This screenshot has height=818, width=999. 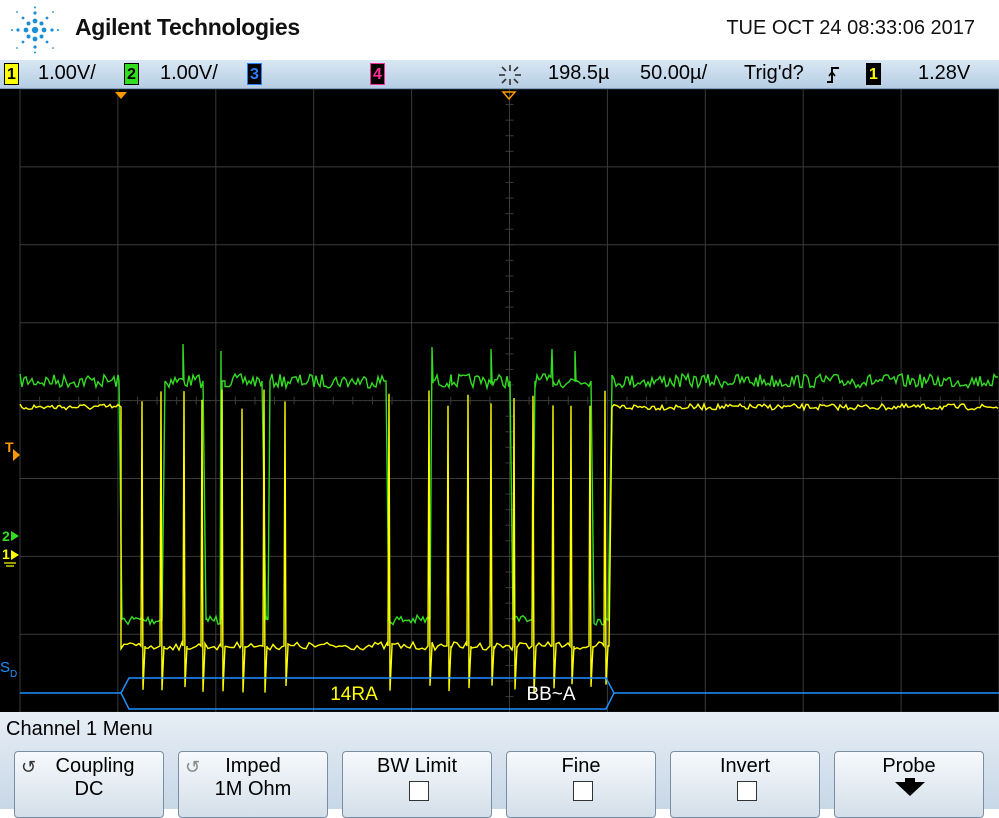 I want to click on fine-checkbox, so click(x=583, y=791).